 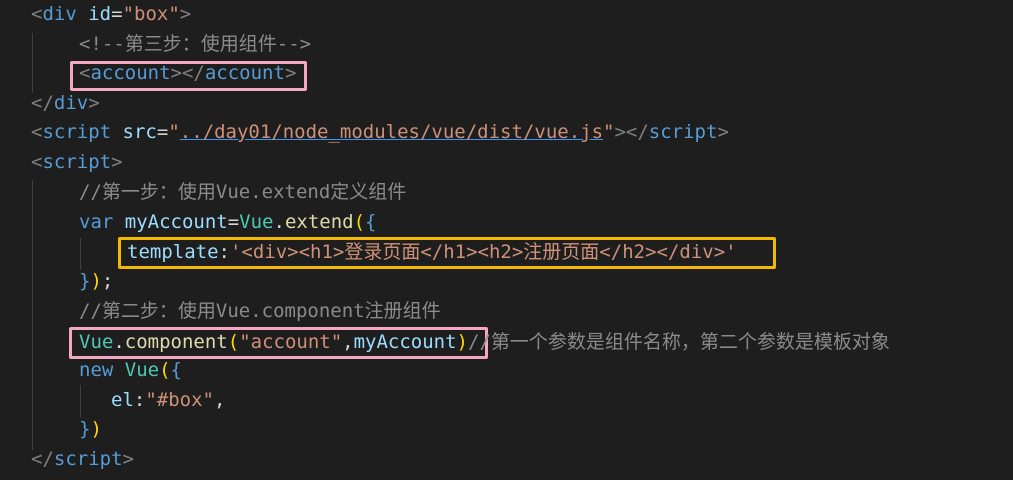 What do you see at coordinates (82, 459) in the screenshot?
I see `code-line-16: </script>` at bounding box center [82, 459].